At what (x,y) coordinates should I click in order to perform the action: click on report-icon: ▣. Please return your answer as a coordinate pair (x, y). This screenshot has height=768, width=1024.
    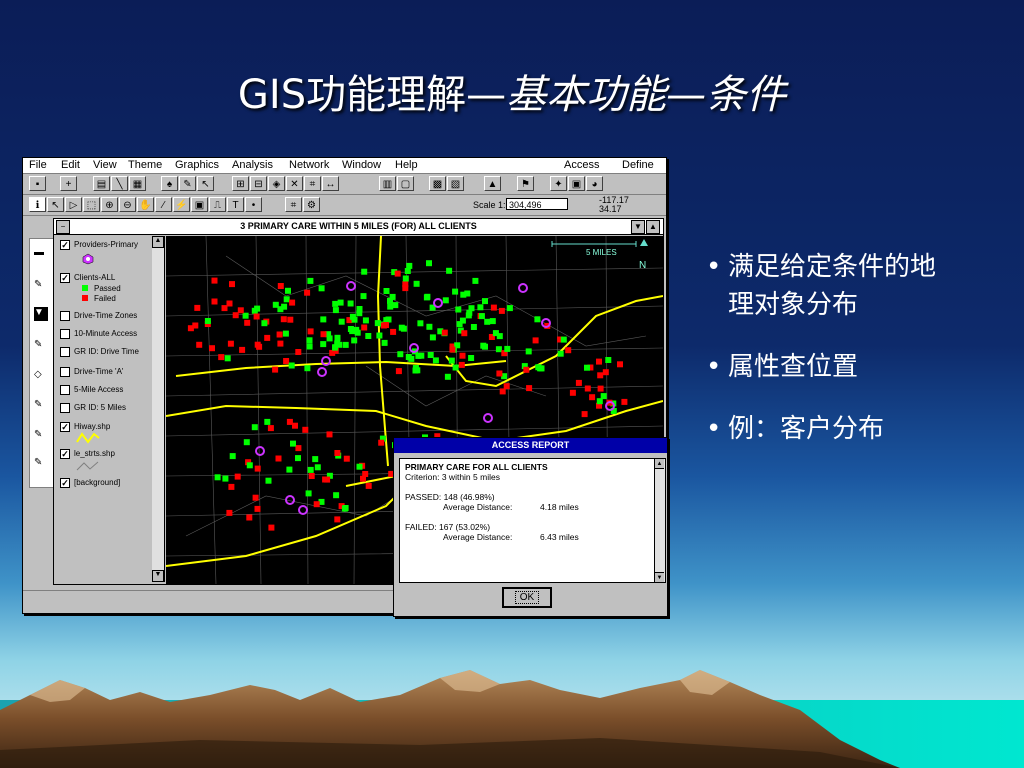
    Looking at the image, I should click on (576, 183).